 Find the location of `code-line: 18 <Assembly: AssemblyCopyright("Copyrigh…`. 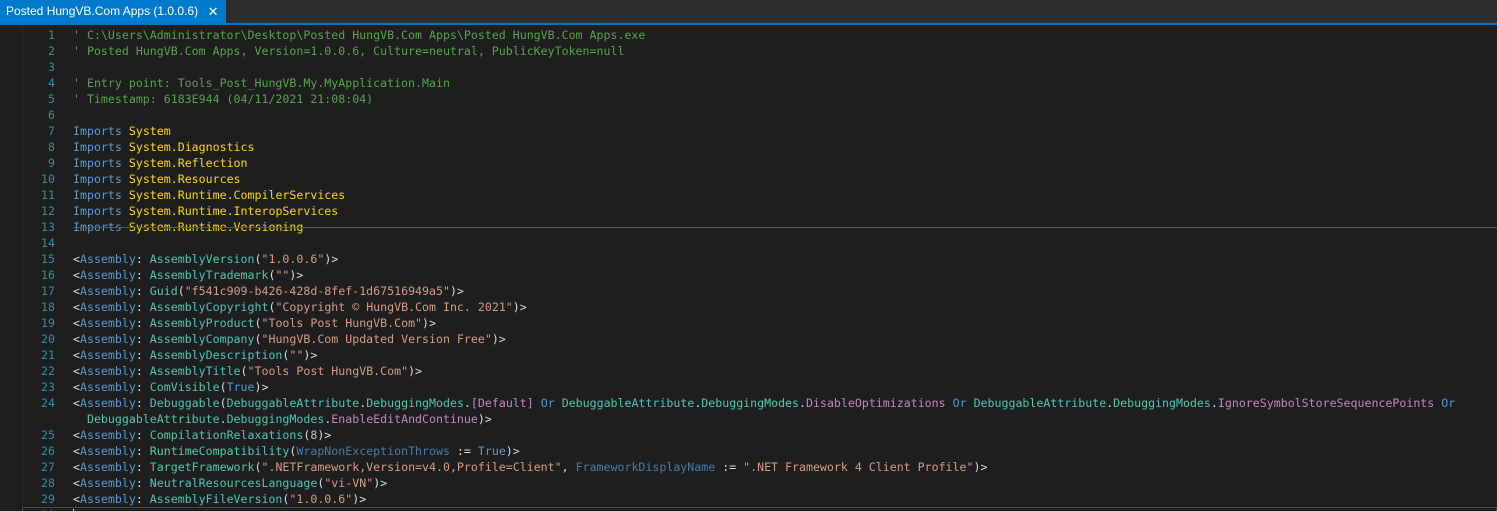

code-line: 18 <Assembly: AssemblyCopyright("Copyrigh… is located at coordinates (759, 307).